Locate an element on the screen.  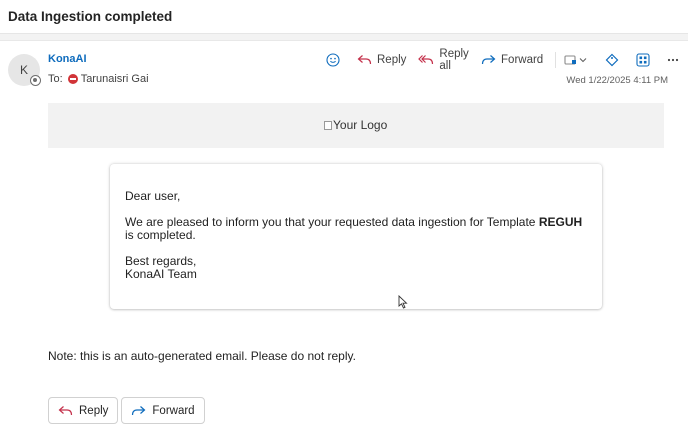
tag-button is located at coordinates (614, 60).